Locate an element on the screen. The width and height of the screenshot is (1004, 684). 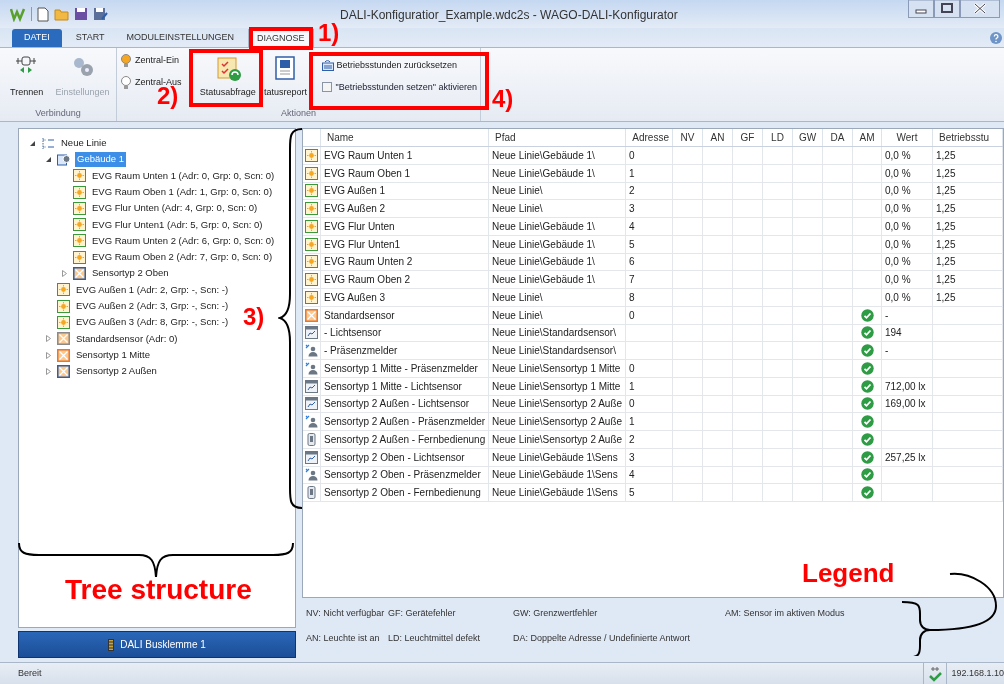
tree-item: Sensortyp 2 Außen is located at coordinates (116, 371).